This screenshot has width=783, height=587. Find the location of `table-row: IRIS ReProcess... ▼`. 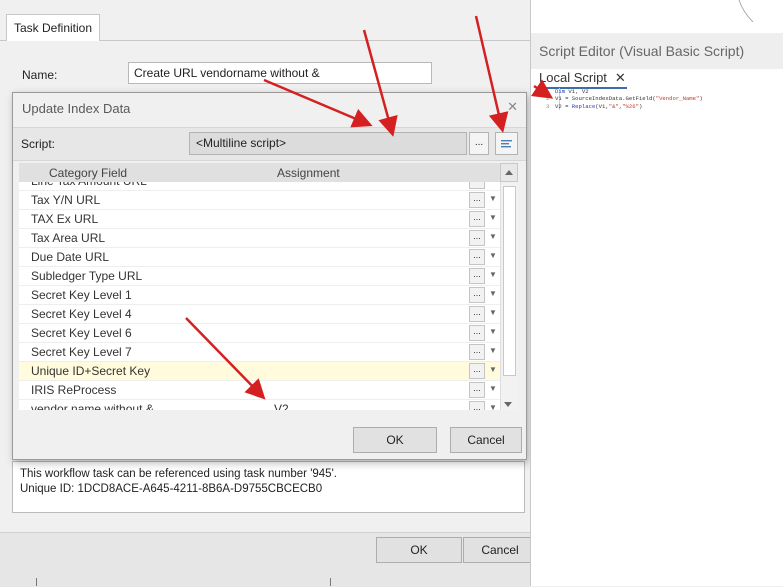

table-row: IRIS ReProcess... ▼ is located at coordinates (259, 390).